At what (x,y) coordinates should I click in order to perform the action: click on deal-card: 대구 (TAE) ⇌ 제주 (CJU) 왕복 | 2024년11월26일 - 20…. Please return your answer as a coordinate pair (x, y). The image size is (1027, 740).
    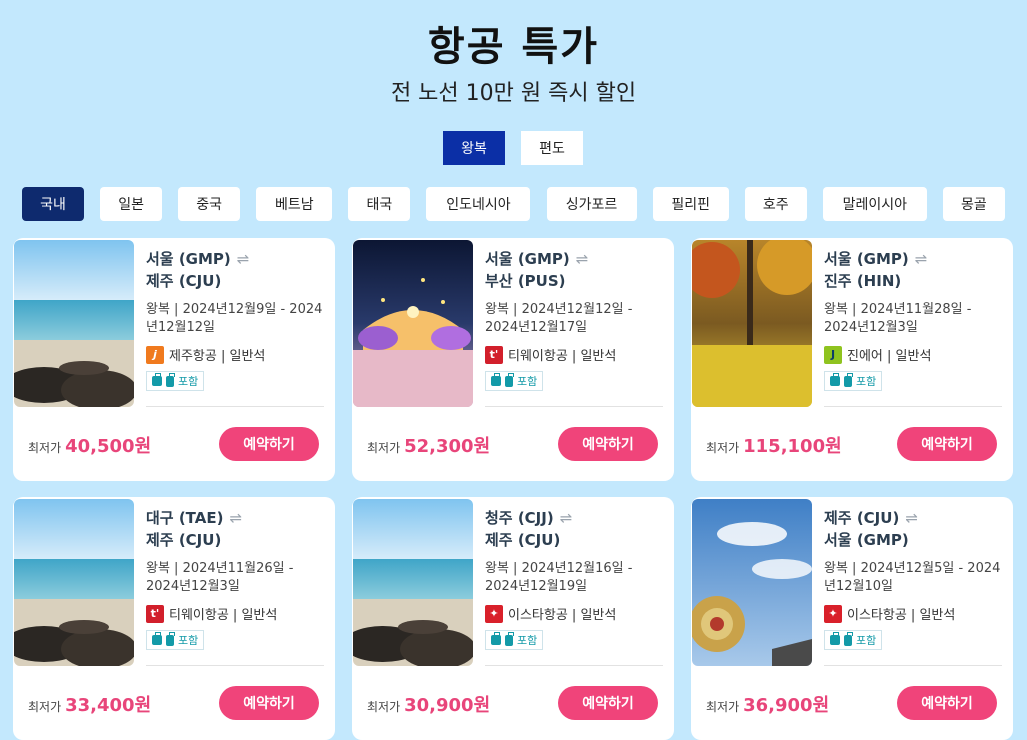
    Looking at the image, I should click on (174, 618).